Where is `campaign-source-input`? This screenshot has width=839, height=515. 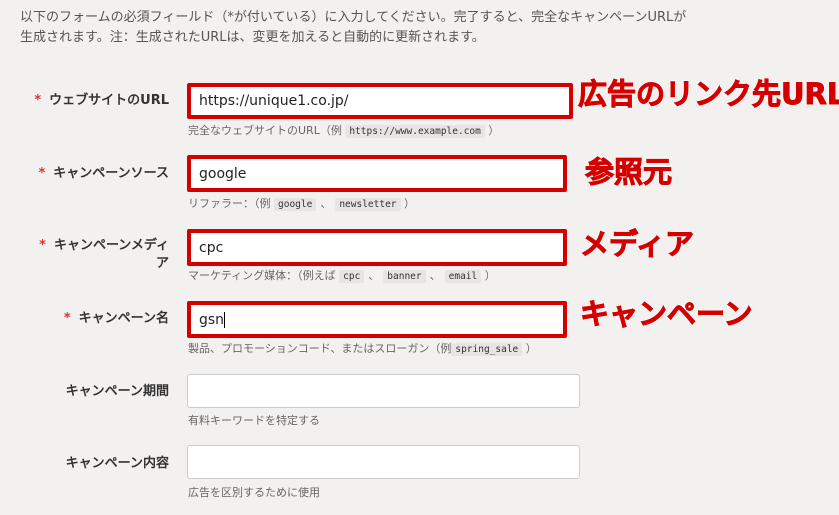 campaign-source-input is located at coordinates (377, 173).